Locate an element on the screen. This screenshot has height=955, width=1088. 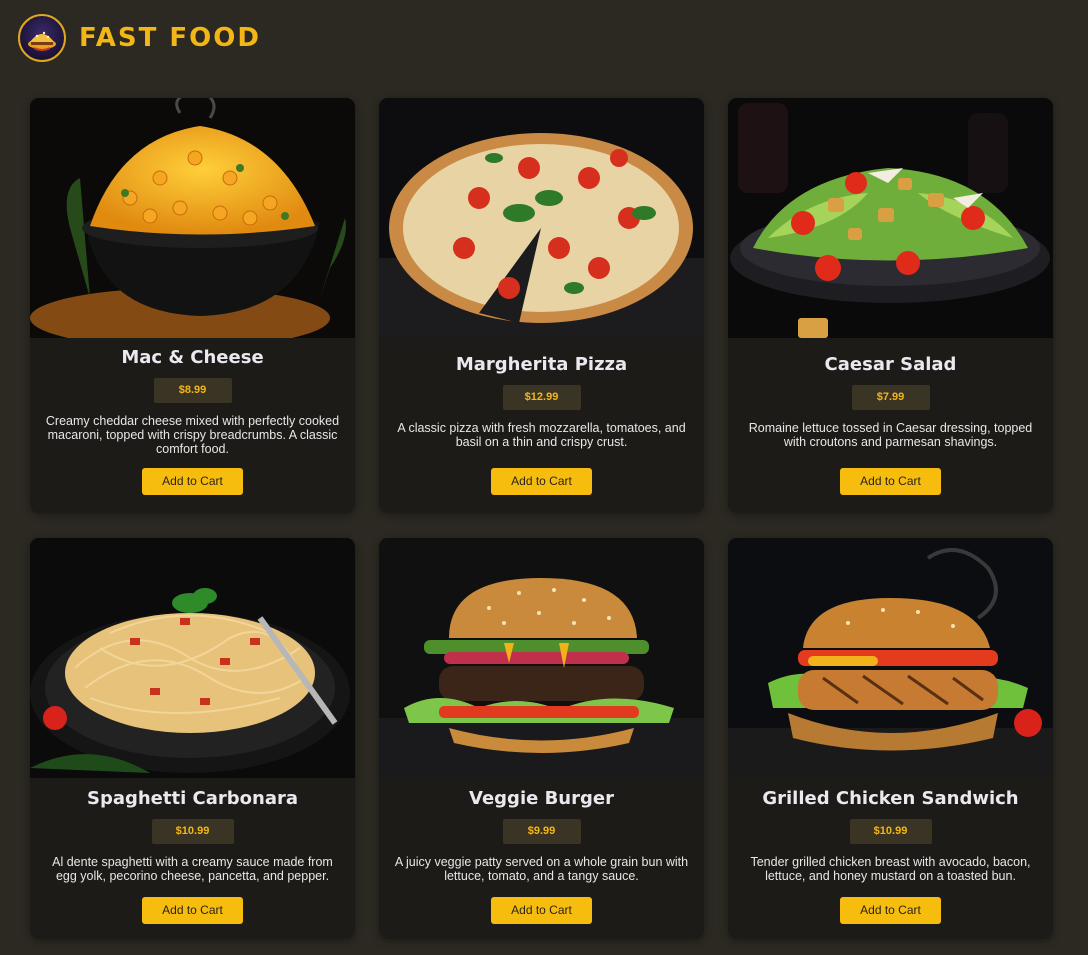
item-title: Veggie Burger is located at coordinates (541, 798).